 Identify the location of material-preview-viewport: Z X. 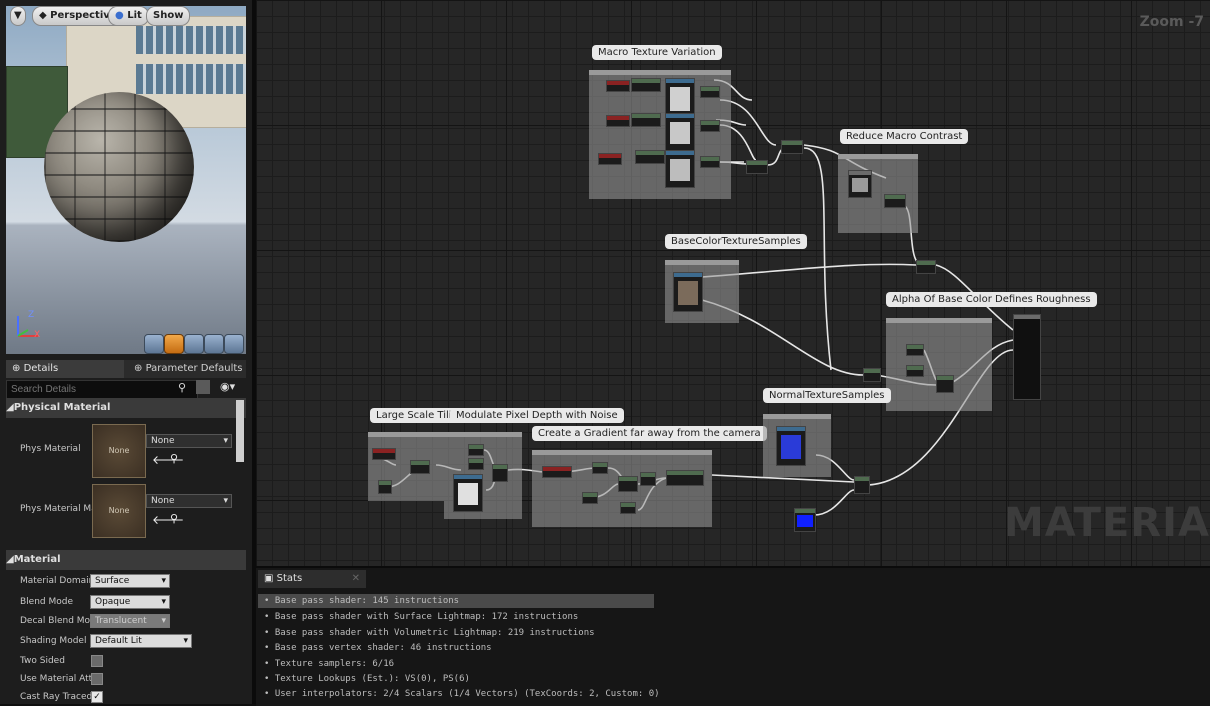
(126, 180).